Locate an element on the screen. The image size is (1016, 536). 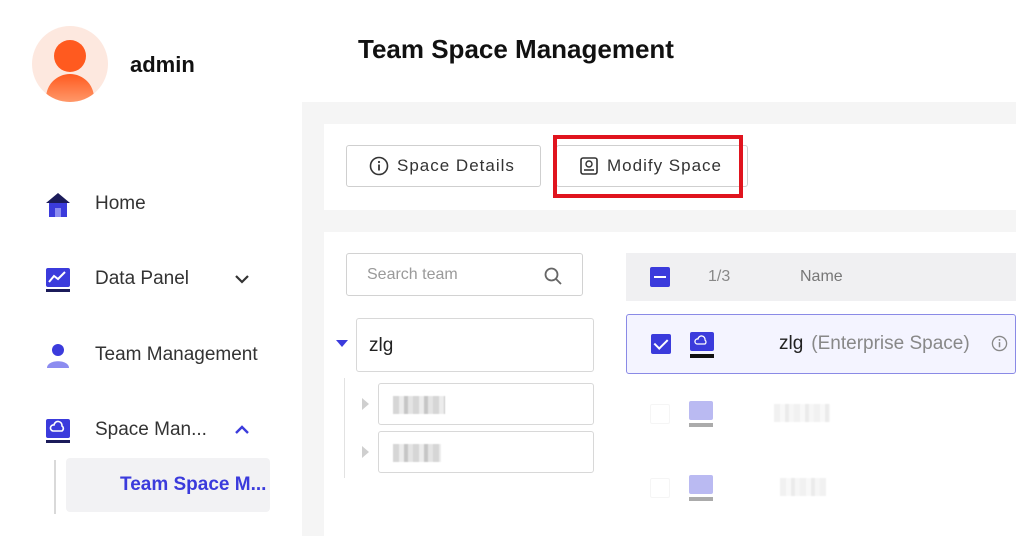
space-details-label: Space Details is located at coordinates (456, 165).